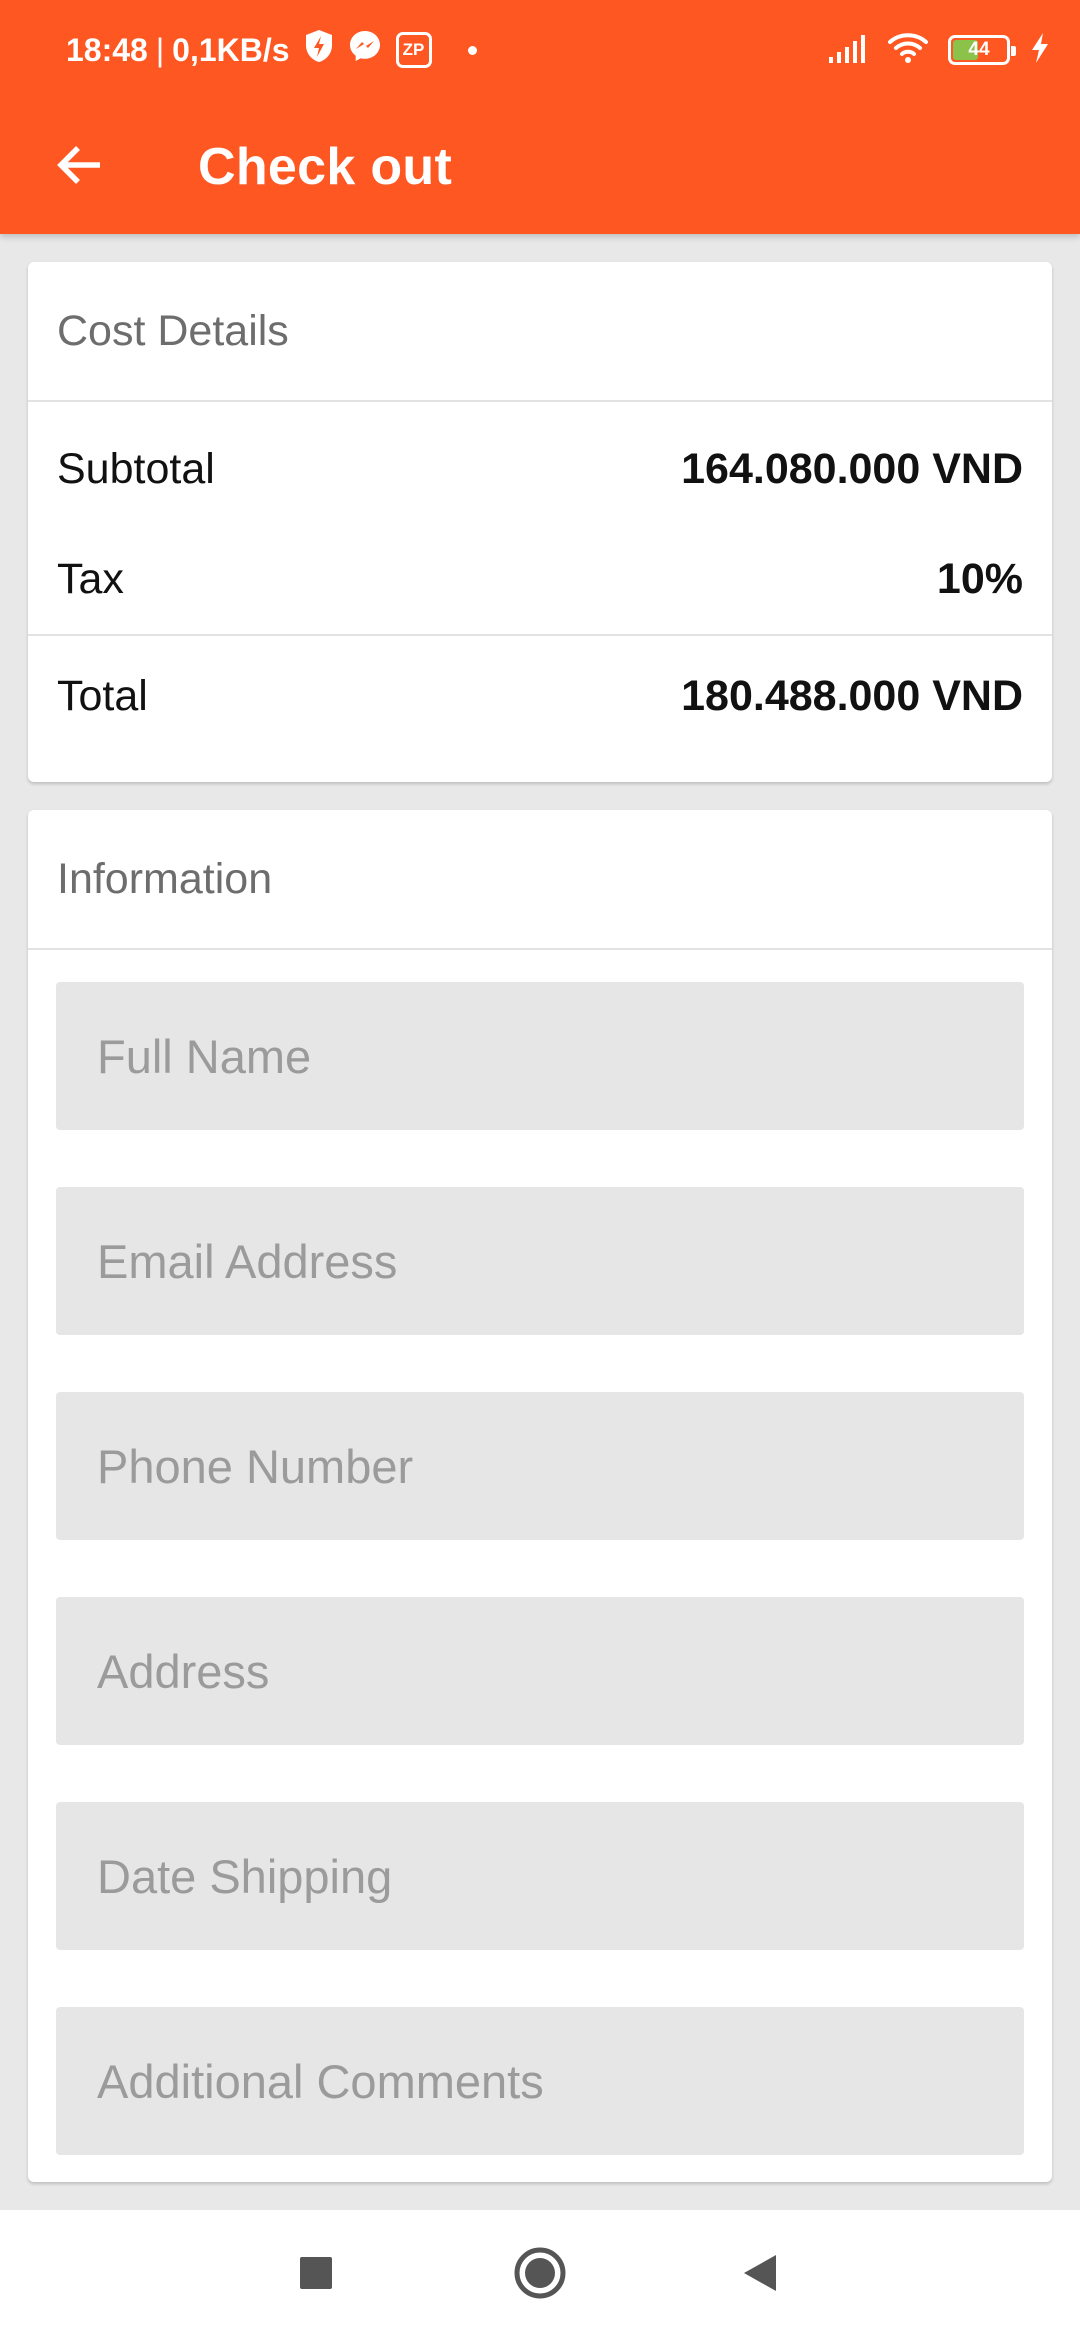 This screenshot has width=1080, height=2340. I want to click on arrow-left-icon, so click(80, 167).